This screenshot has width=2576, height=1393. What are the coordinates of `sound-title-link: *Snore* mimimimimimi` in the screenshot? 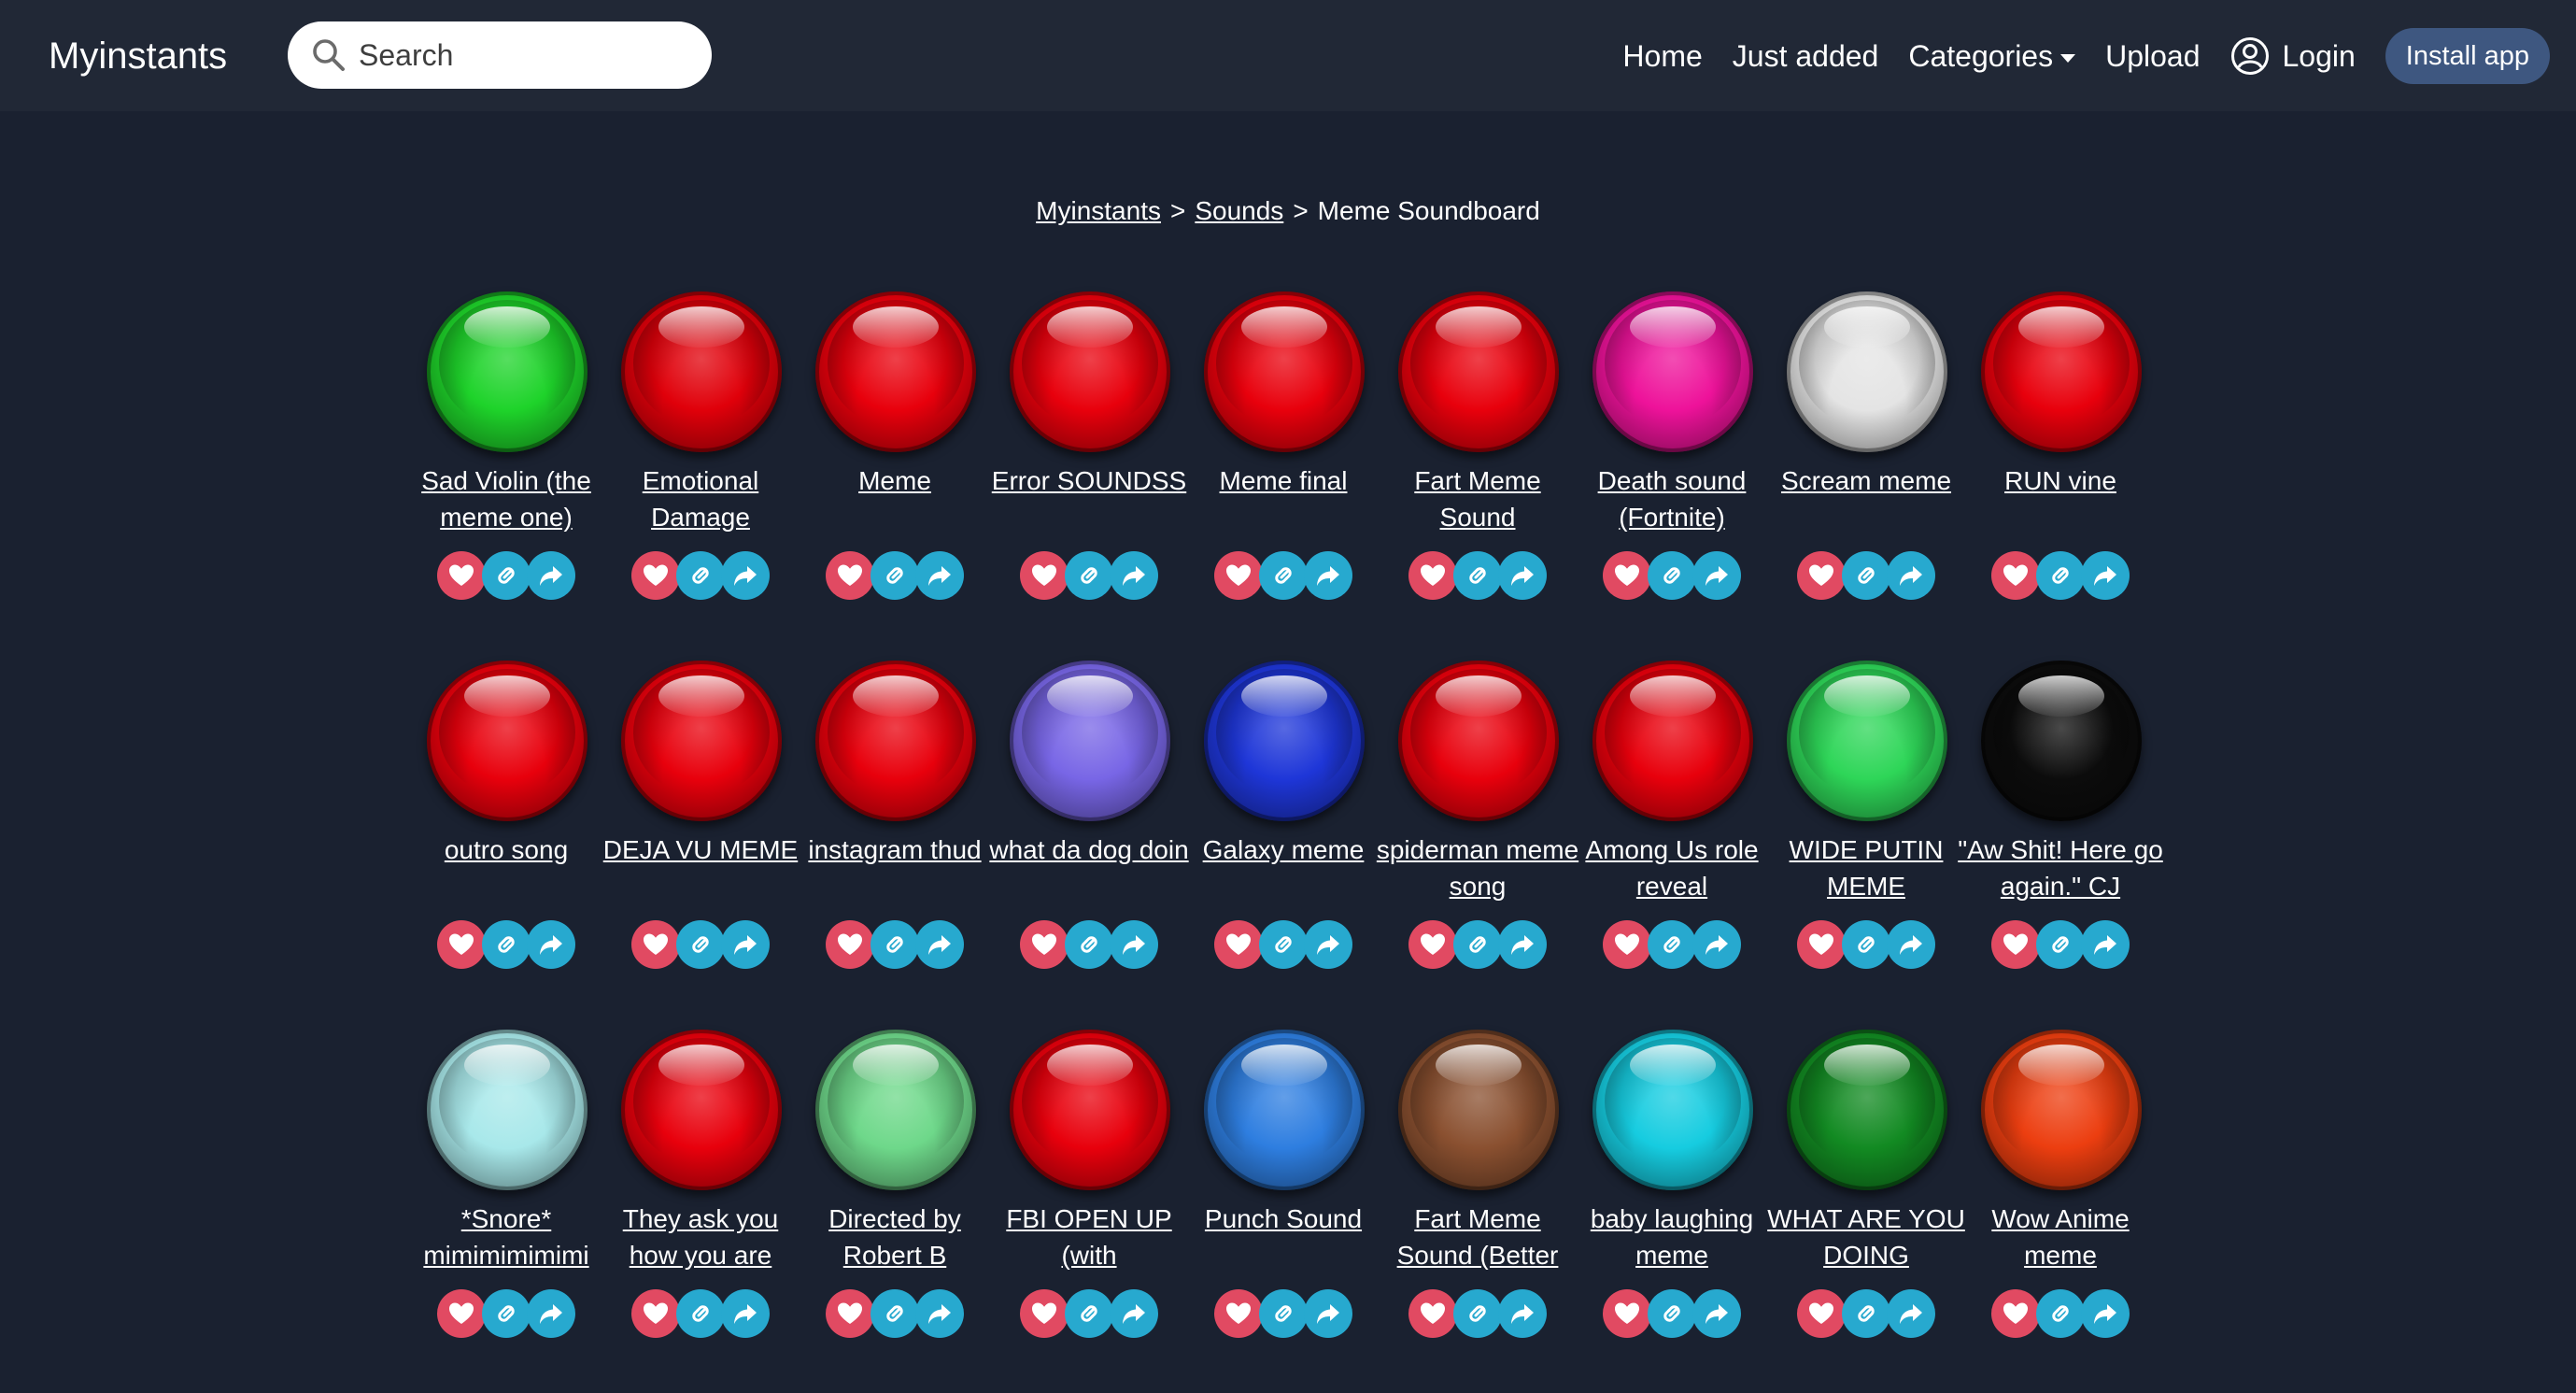 It's located at (506, 1237).